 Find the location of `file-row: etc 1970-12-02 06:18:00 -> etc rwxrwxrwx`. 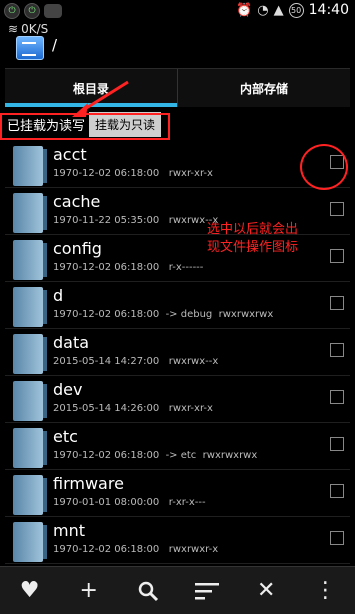

file-row: etc 1970-12-02 06:18:00 -> etc rwxrwxrwx is located at coordinates (177, 446).